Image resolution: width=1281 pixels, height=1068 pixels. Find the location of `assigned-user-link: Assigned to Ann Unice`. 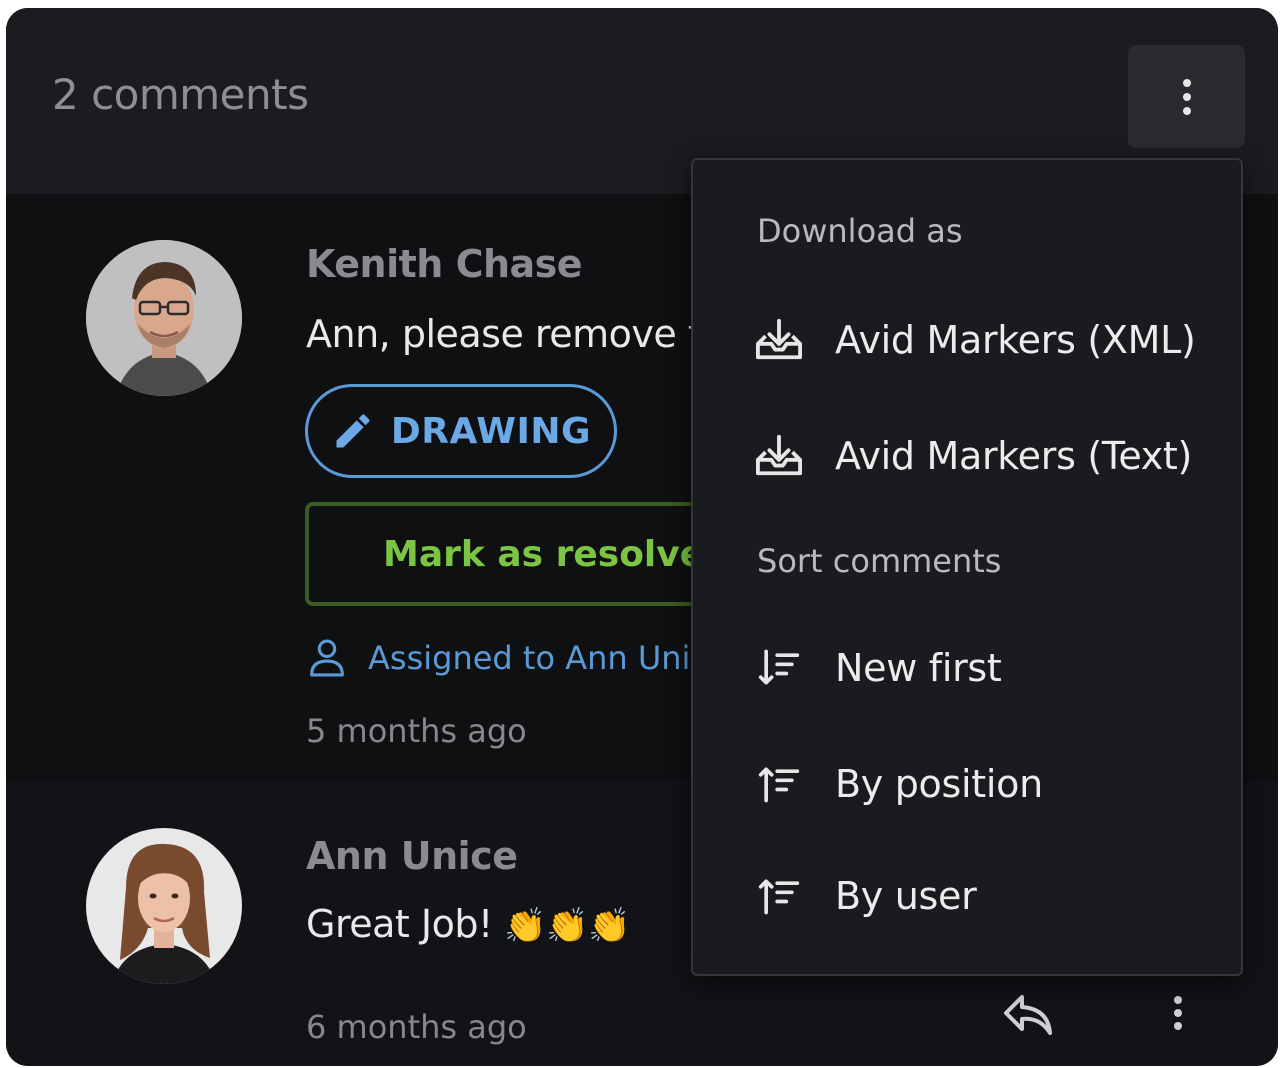

assigned-user-link: Assigned to Ann Unice is located at coordinates (518, 658).